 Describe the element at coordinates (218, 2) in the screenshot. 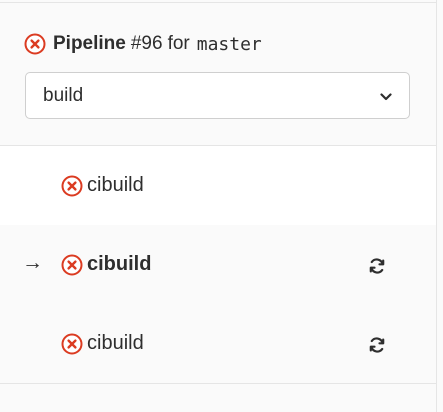

I see `top-divider` at that location.